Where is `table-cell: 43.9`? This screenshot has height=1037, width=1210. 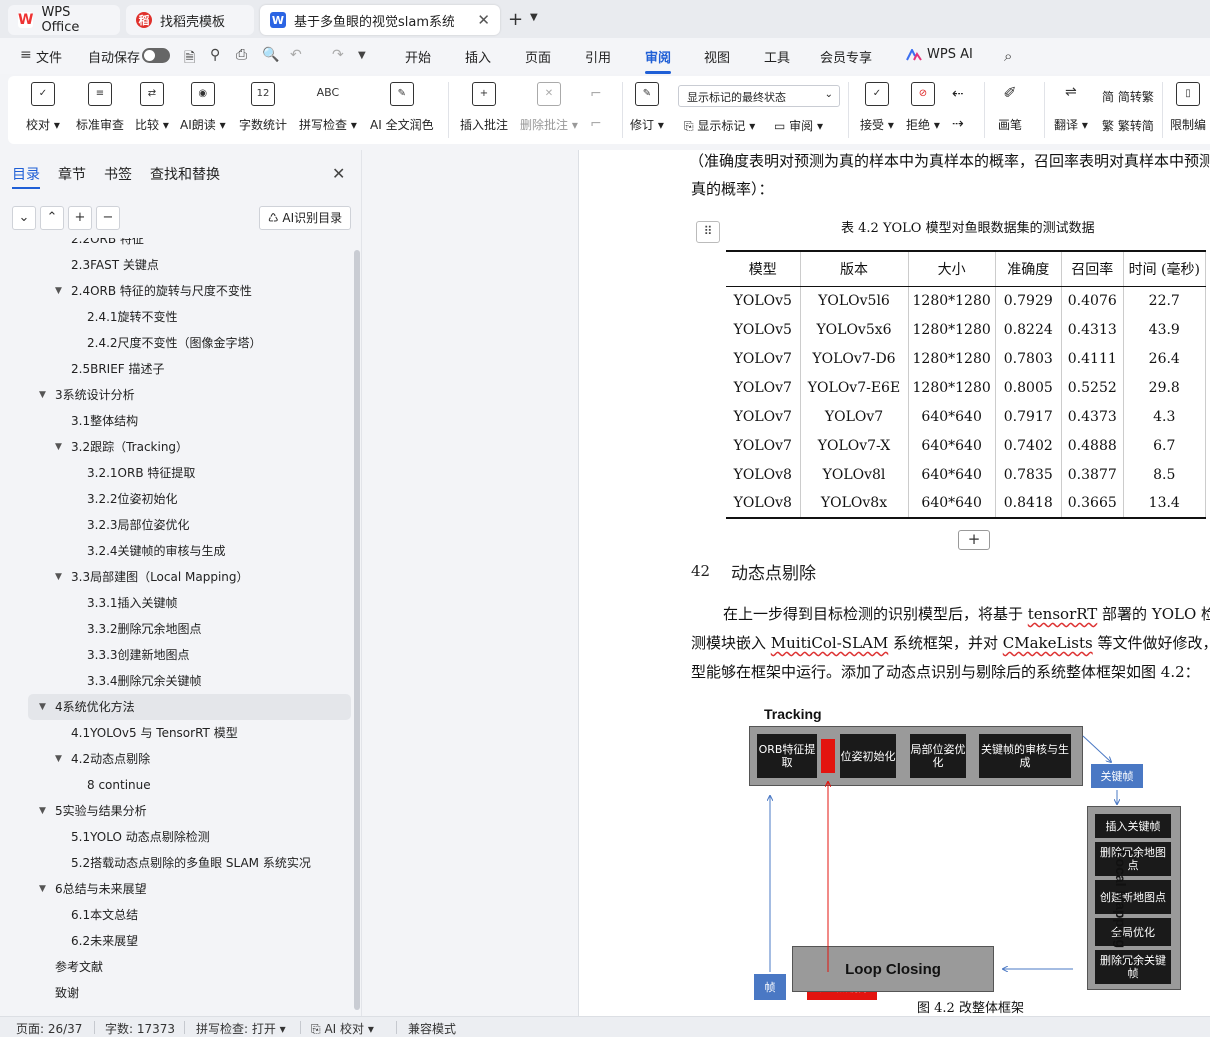
table-cell: 43.9 is located at coordinates (1164, 329).